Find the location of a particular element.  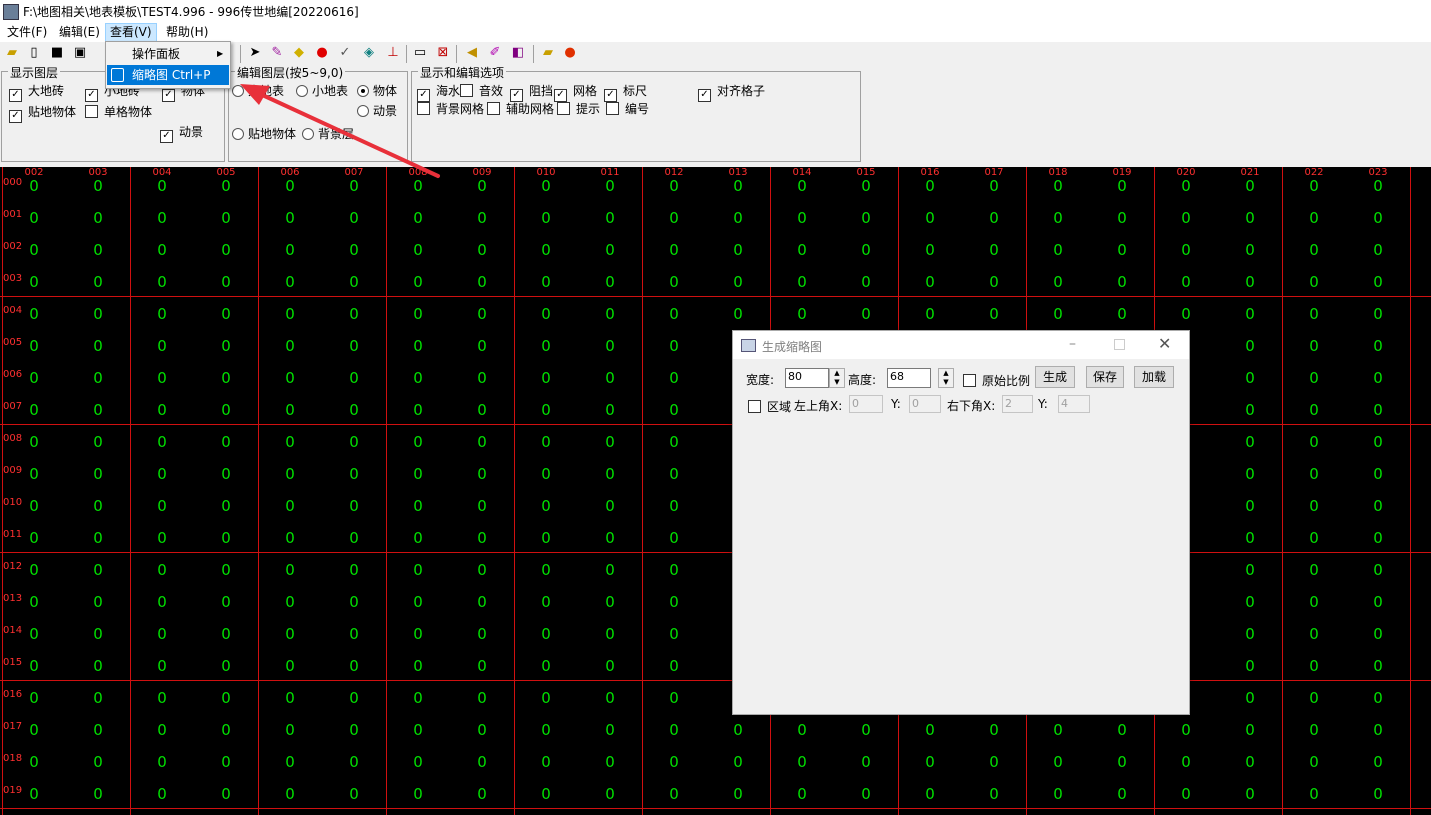

pen-icon: ✐ is located at coordinates (495, 53).